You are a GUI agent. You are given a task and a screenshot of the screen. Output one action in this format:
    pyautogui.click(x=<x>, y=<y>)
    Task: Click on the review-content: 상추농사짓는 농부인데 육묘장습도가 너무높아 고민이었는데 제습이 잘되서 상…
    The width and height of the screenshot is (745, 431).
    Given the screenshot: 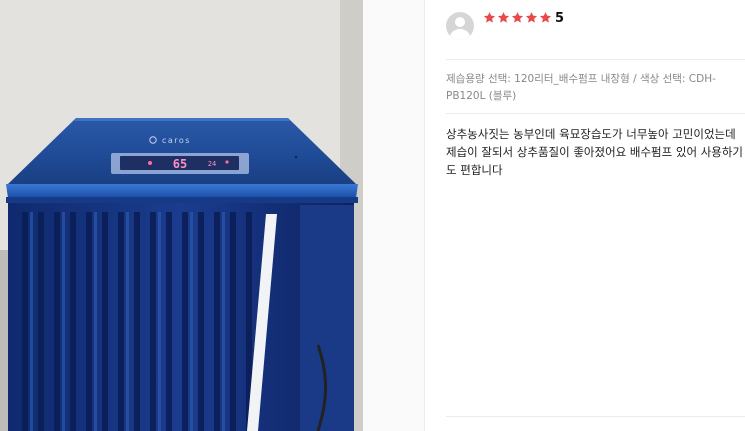 What is the action you would take?
    pyautogui.click(x=595, y=152)
    